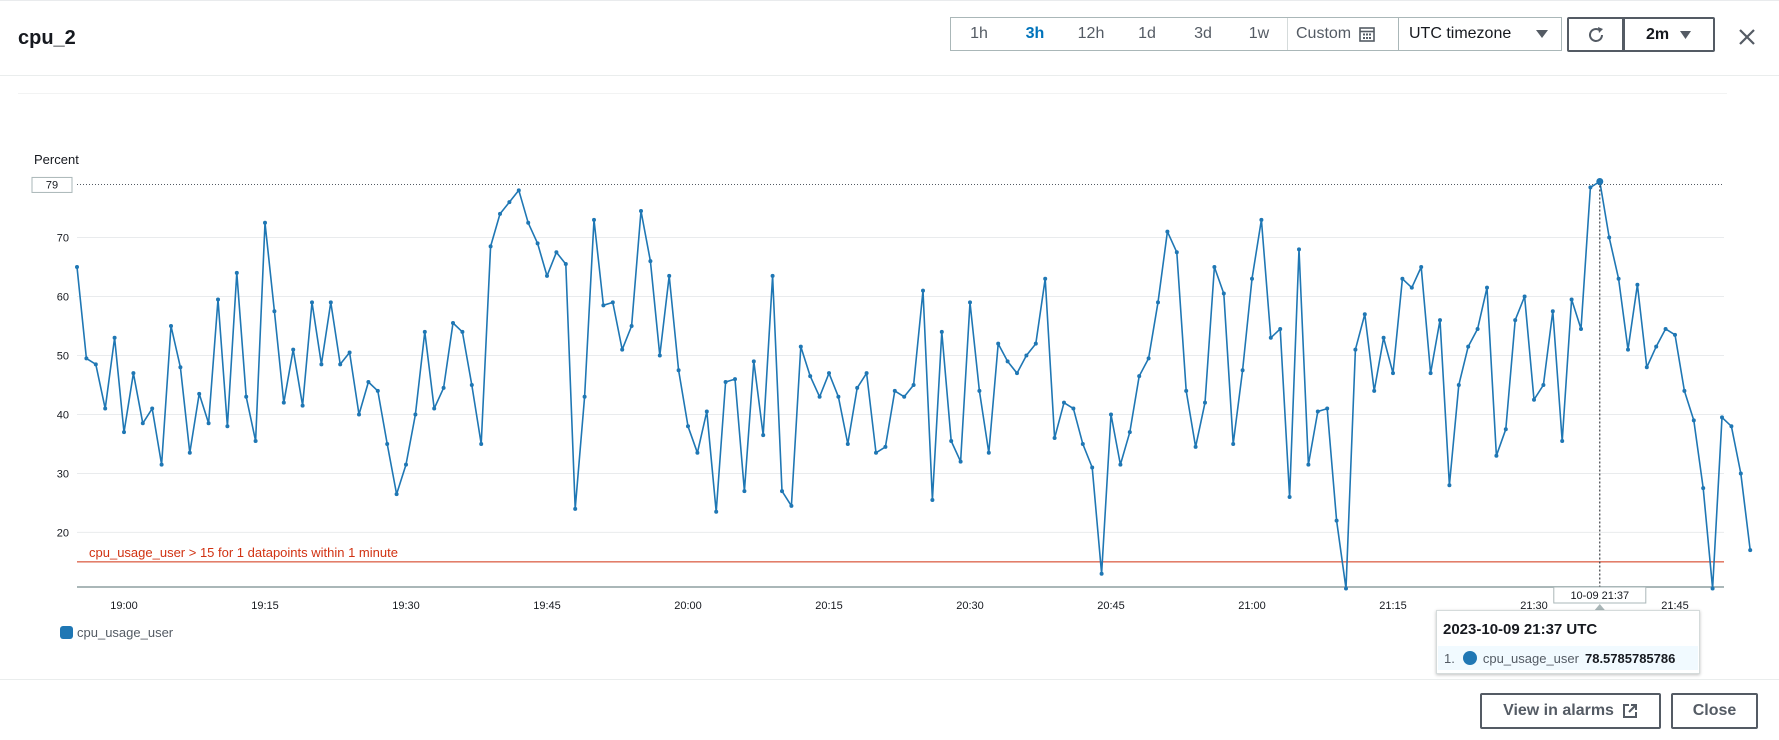  Describe the element at coordinates (1570, 711) in the screenshot. I see `view-in-alarms-button: View in alarms` at that location.